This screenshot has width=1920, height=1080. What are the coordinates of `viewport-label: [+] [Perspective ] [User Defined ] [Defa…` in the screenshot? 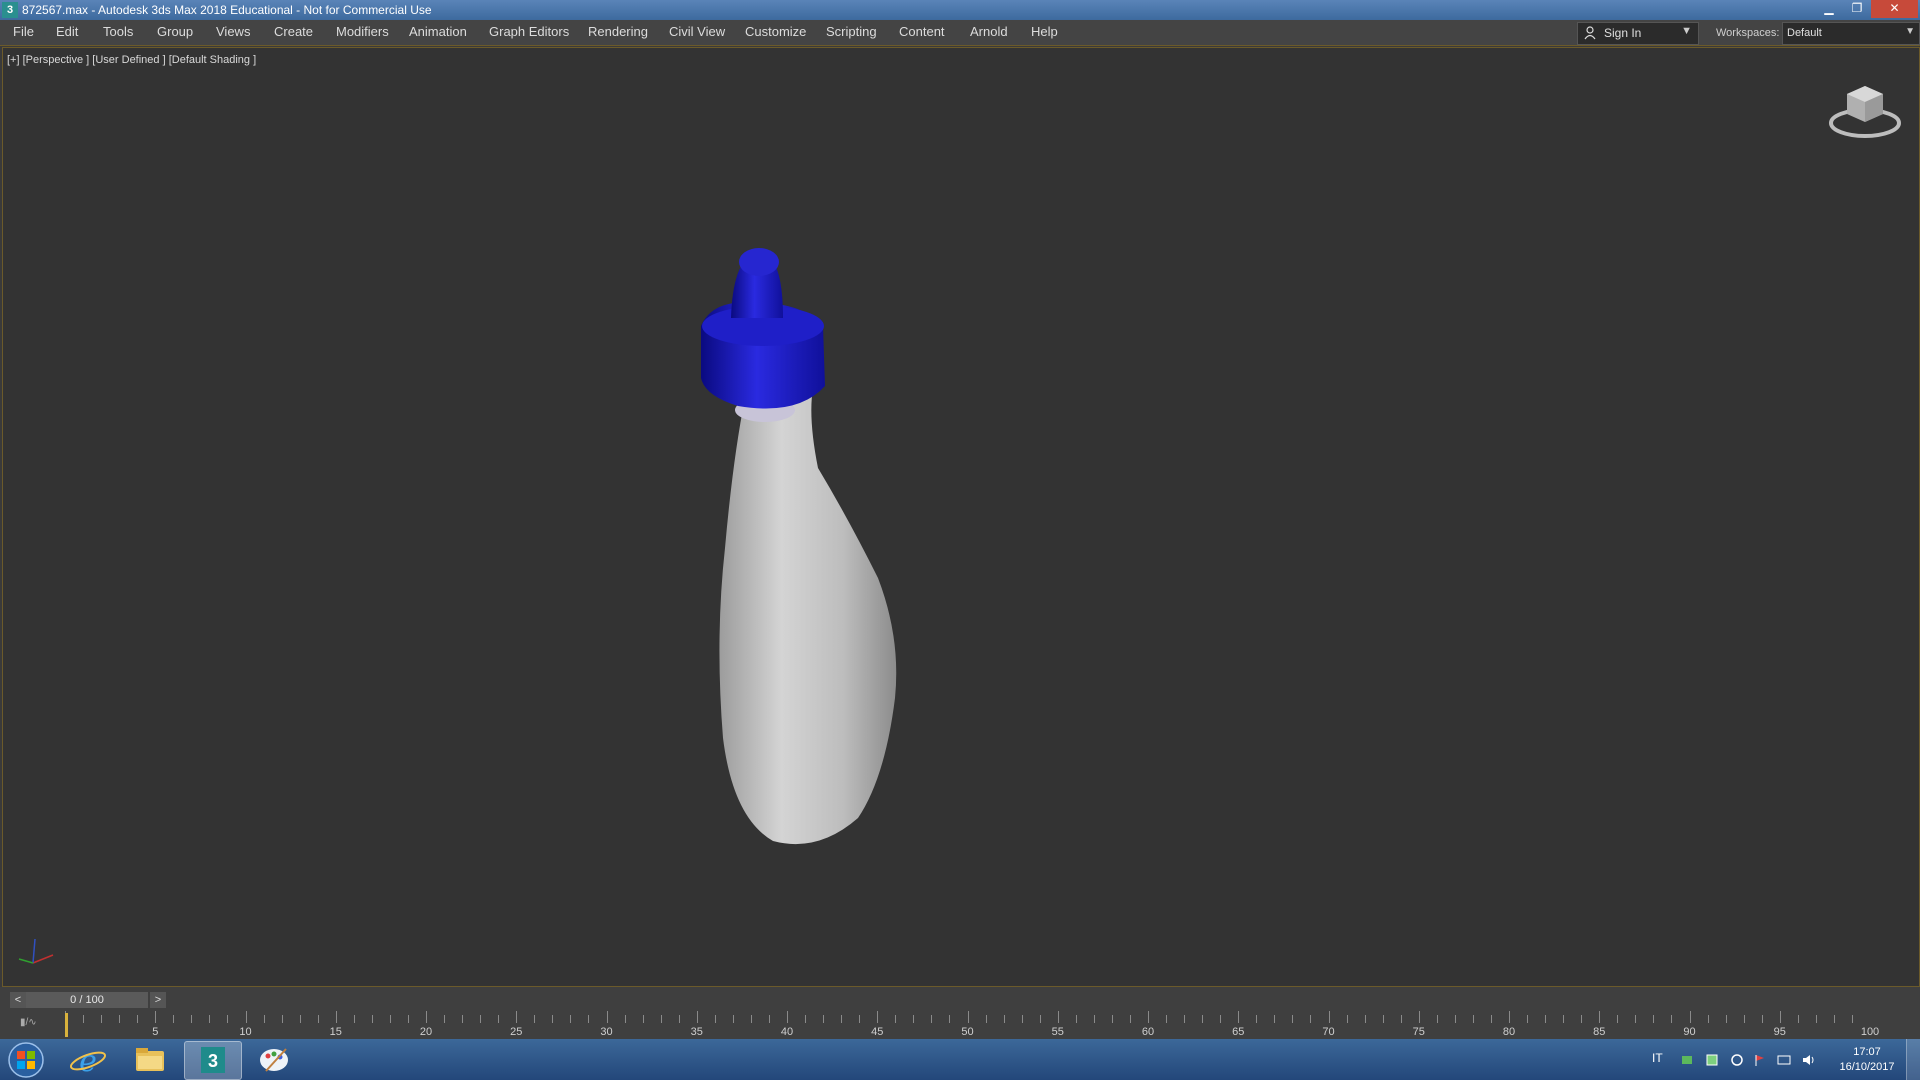 It's located at (131, 60).